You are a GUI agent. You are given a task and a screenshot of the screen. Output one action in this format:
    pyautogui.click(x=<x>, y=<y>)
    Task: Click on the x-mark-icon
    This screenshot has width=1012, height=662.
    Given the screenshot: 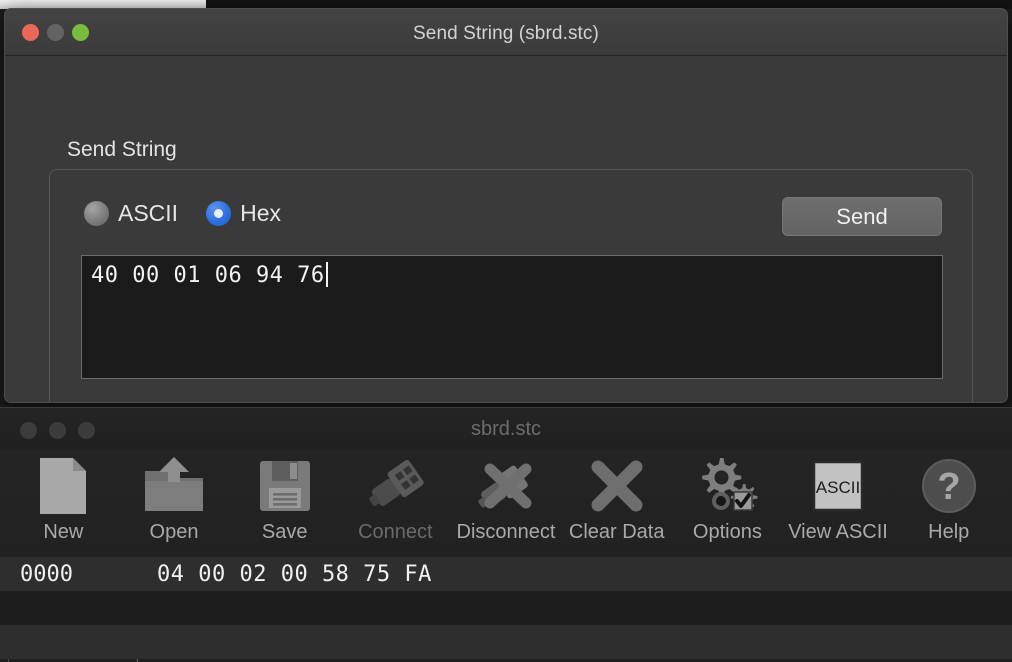 What is the action you would take?
    pyautogui.click(x=617, y=486)
    